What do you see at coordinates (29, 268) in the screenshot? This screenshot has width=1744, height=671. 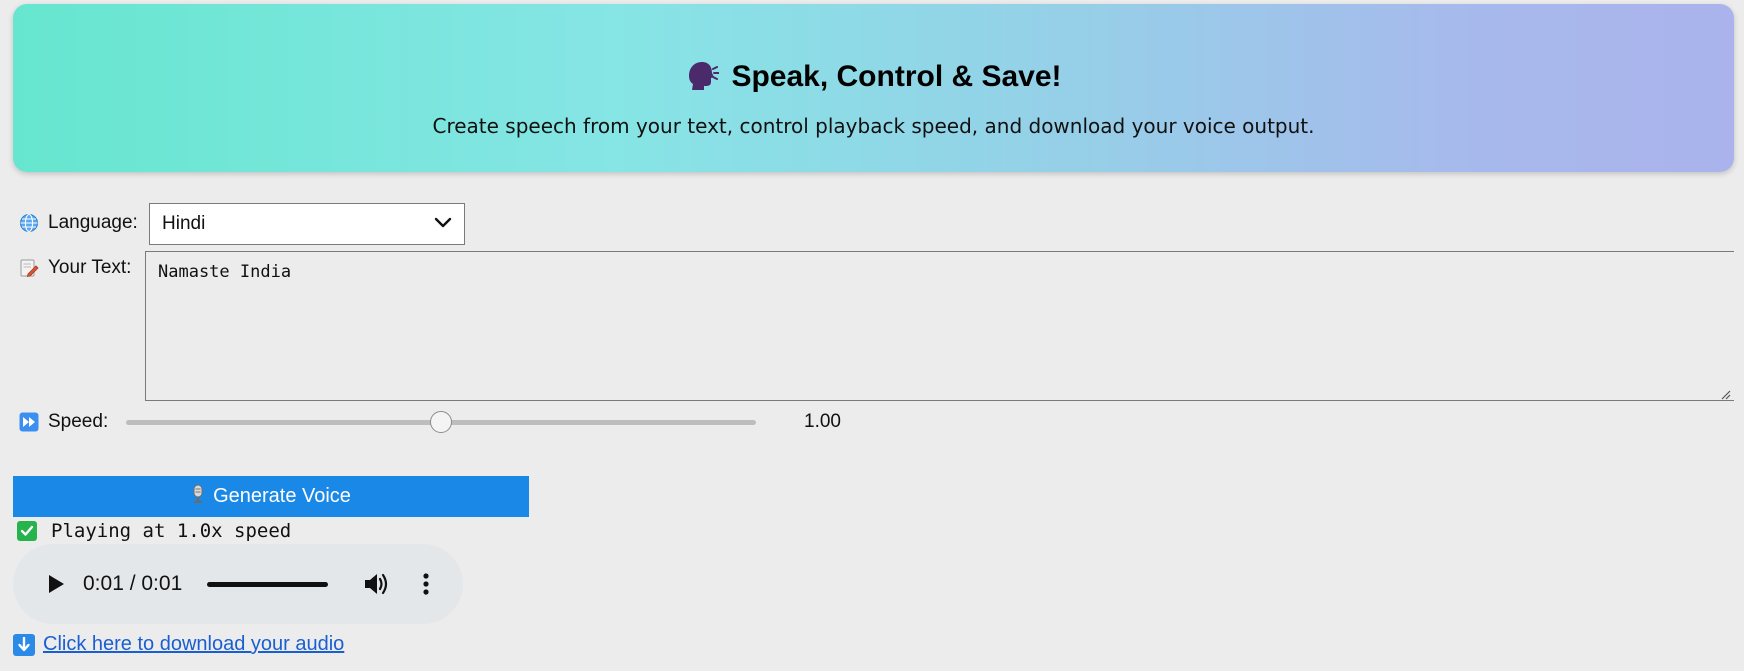 I see `pencil-memo-icon` at bounding box center [29, 268].